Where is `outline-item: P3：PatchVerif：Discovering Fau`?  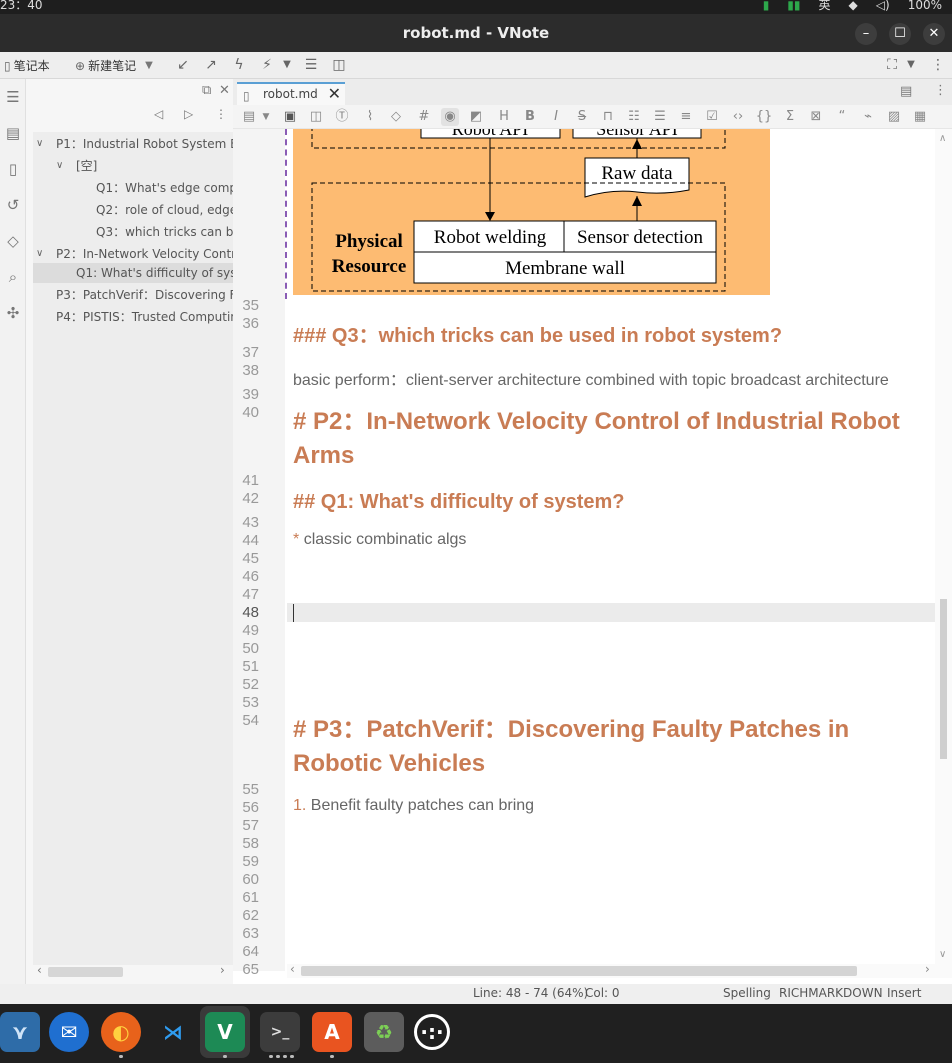 outline-item: P3：PatchVerif：Discovering Fau is located at coordinates (133, 295).